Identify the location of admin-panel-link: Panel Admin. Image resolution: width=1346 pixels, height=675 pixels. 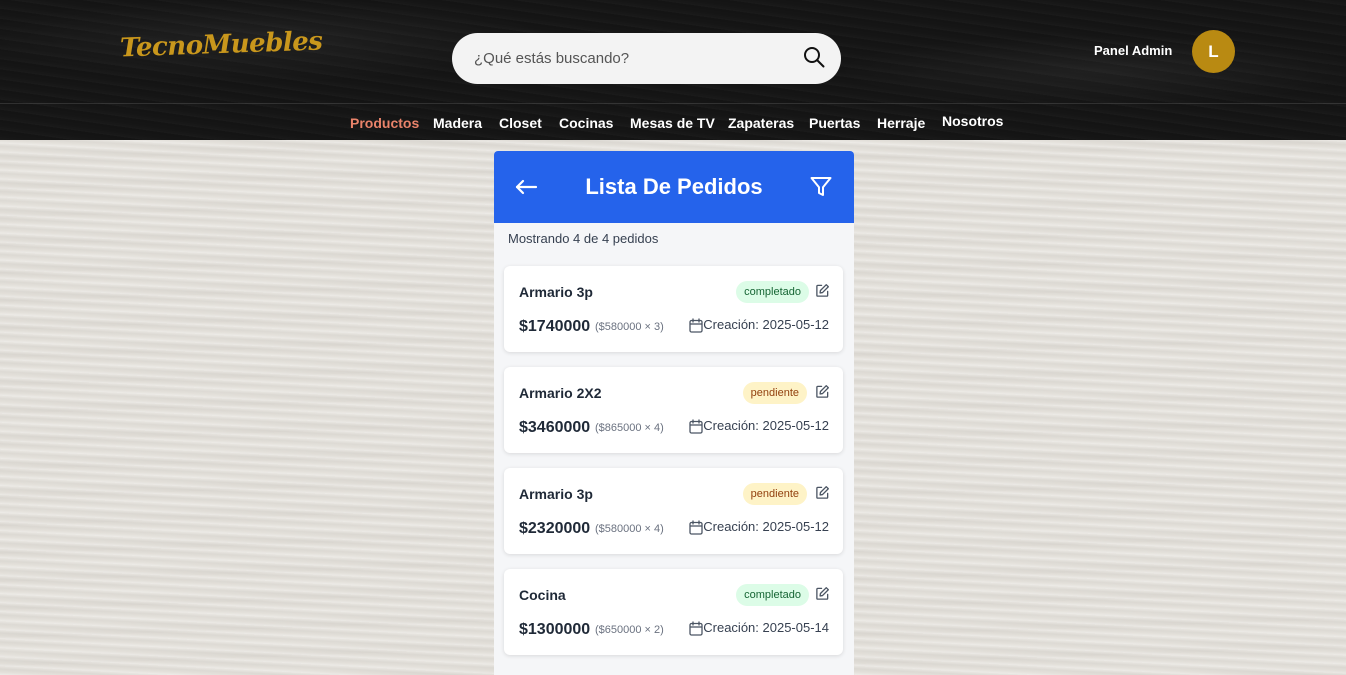
(1133, 50).